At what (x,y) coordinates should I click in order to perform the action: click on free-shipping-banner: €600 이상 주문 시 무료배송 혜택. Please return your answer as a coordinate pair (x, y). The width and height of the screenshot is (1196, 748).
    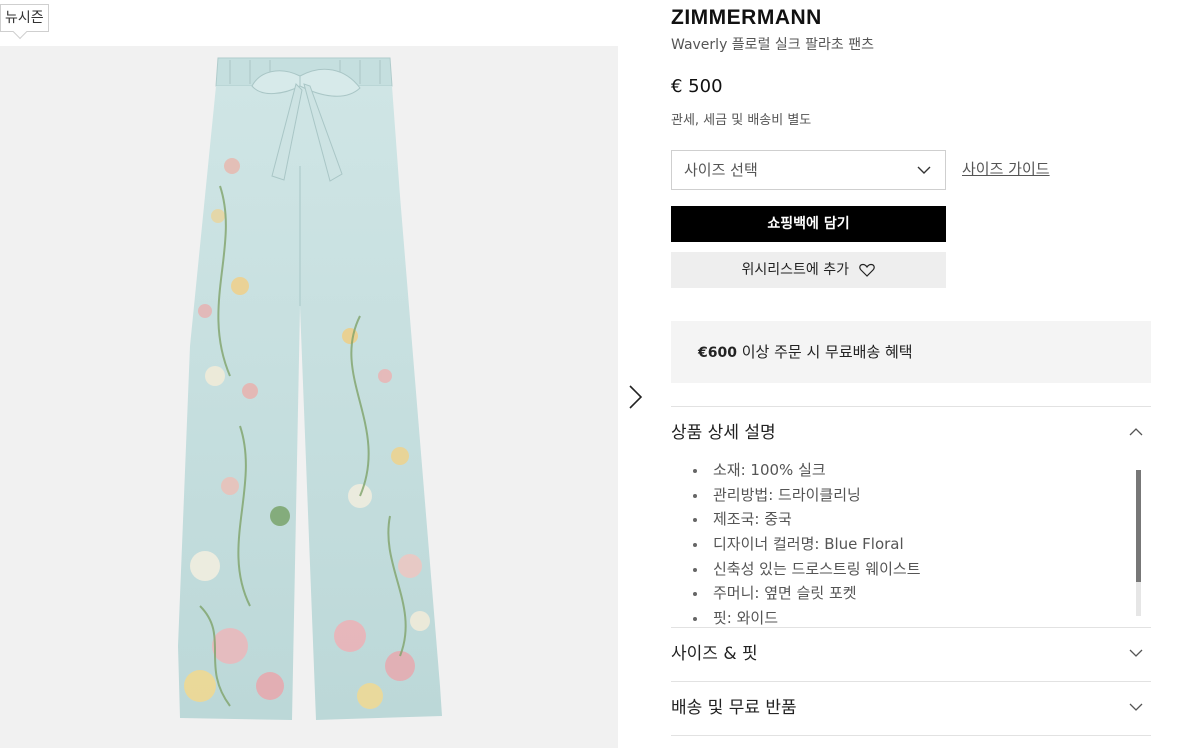
    Looking at the image, I should click on (911, 352).